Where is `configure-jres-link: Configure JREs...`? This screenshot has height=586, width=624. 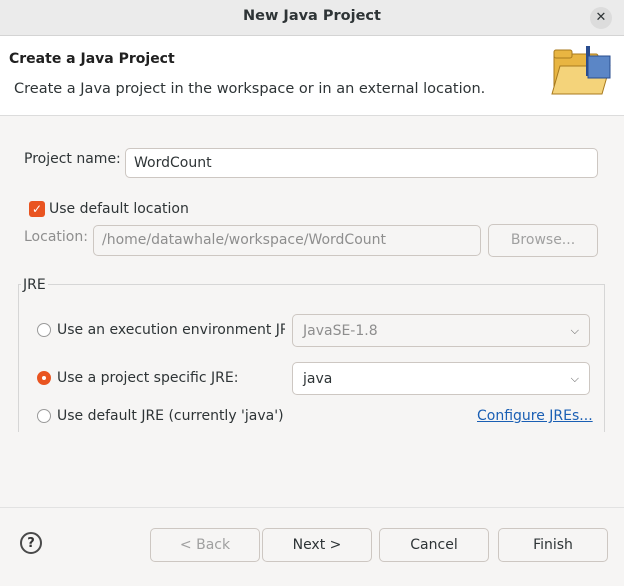
configure-jres-link: Configure JREs... is located at coordinates (535, 416).